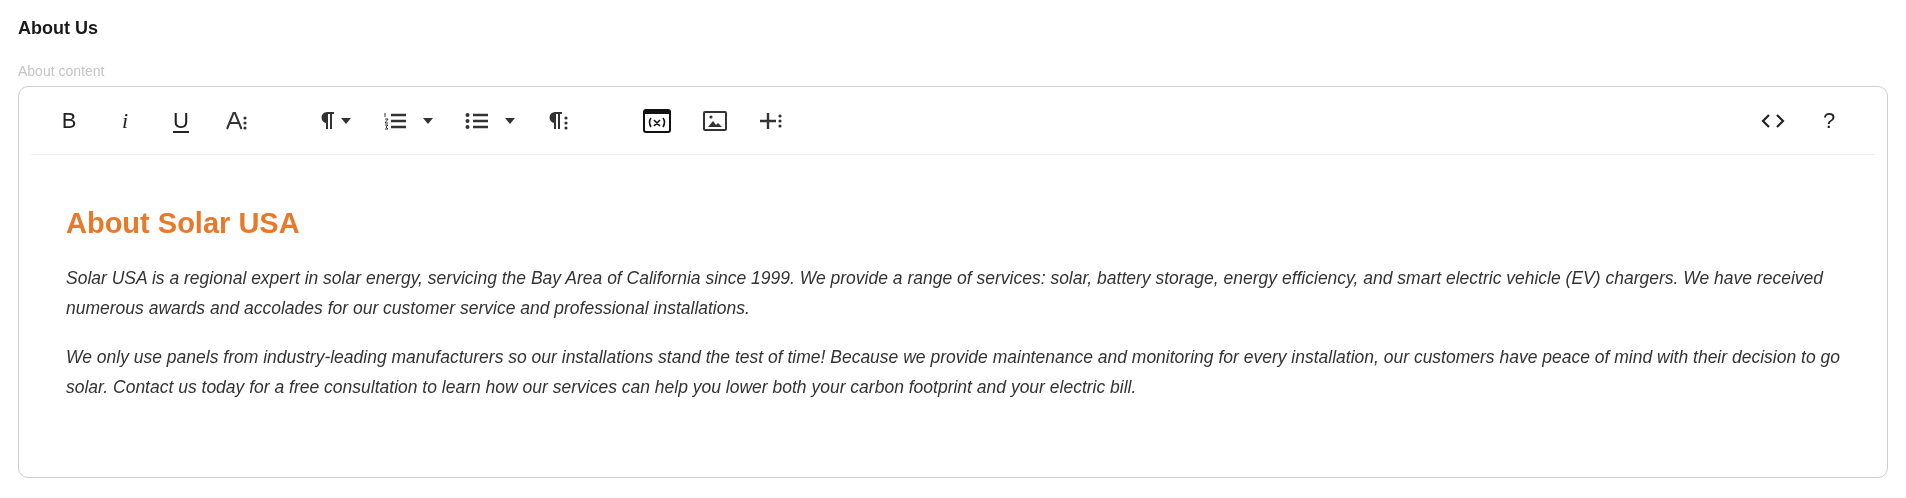 This screenshot has height=498, width=1906. I want to click on bullet-list-icon, so click(477, 120).